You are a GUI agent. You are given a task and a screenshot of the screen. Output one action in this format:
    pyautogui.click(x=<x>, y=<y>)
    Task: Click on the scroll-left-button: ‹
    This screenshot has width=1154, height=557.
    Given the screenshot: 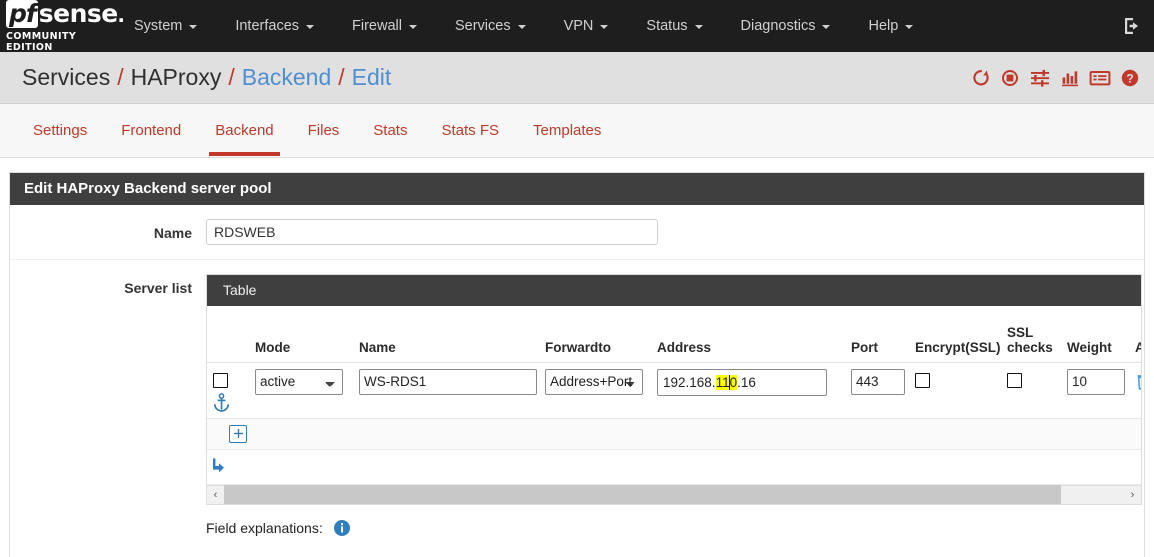 What is the action you would take?
    pyautogui.click(x=215, y=494)
    